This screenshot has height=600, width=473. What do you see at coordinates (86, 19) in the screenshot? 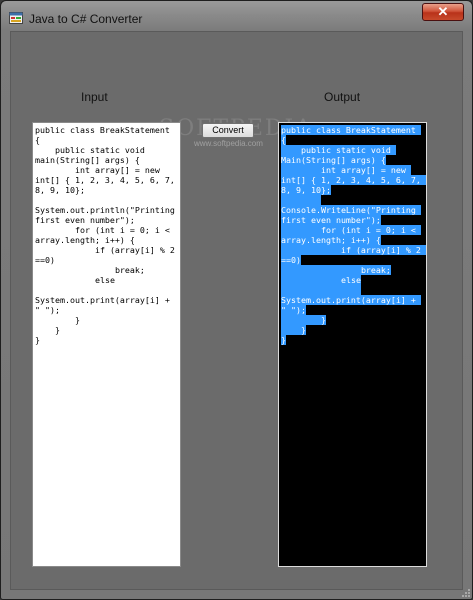
I see `window-title: Java to C# Converter` at bounding box center [86, 19].